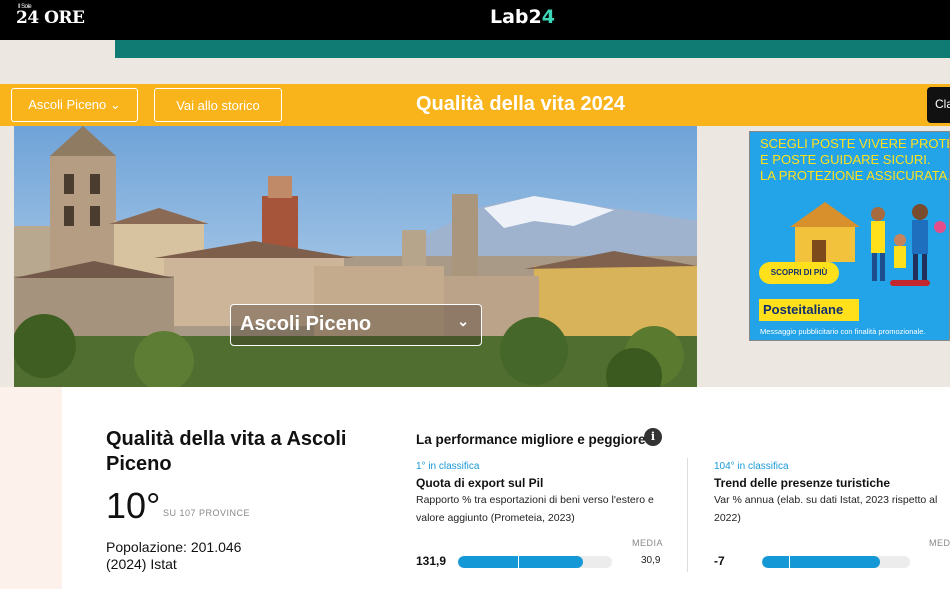  Describe the element at coordinates (789, 562) in the screenshot. I see `worst-average-marker` at that location.